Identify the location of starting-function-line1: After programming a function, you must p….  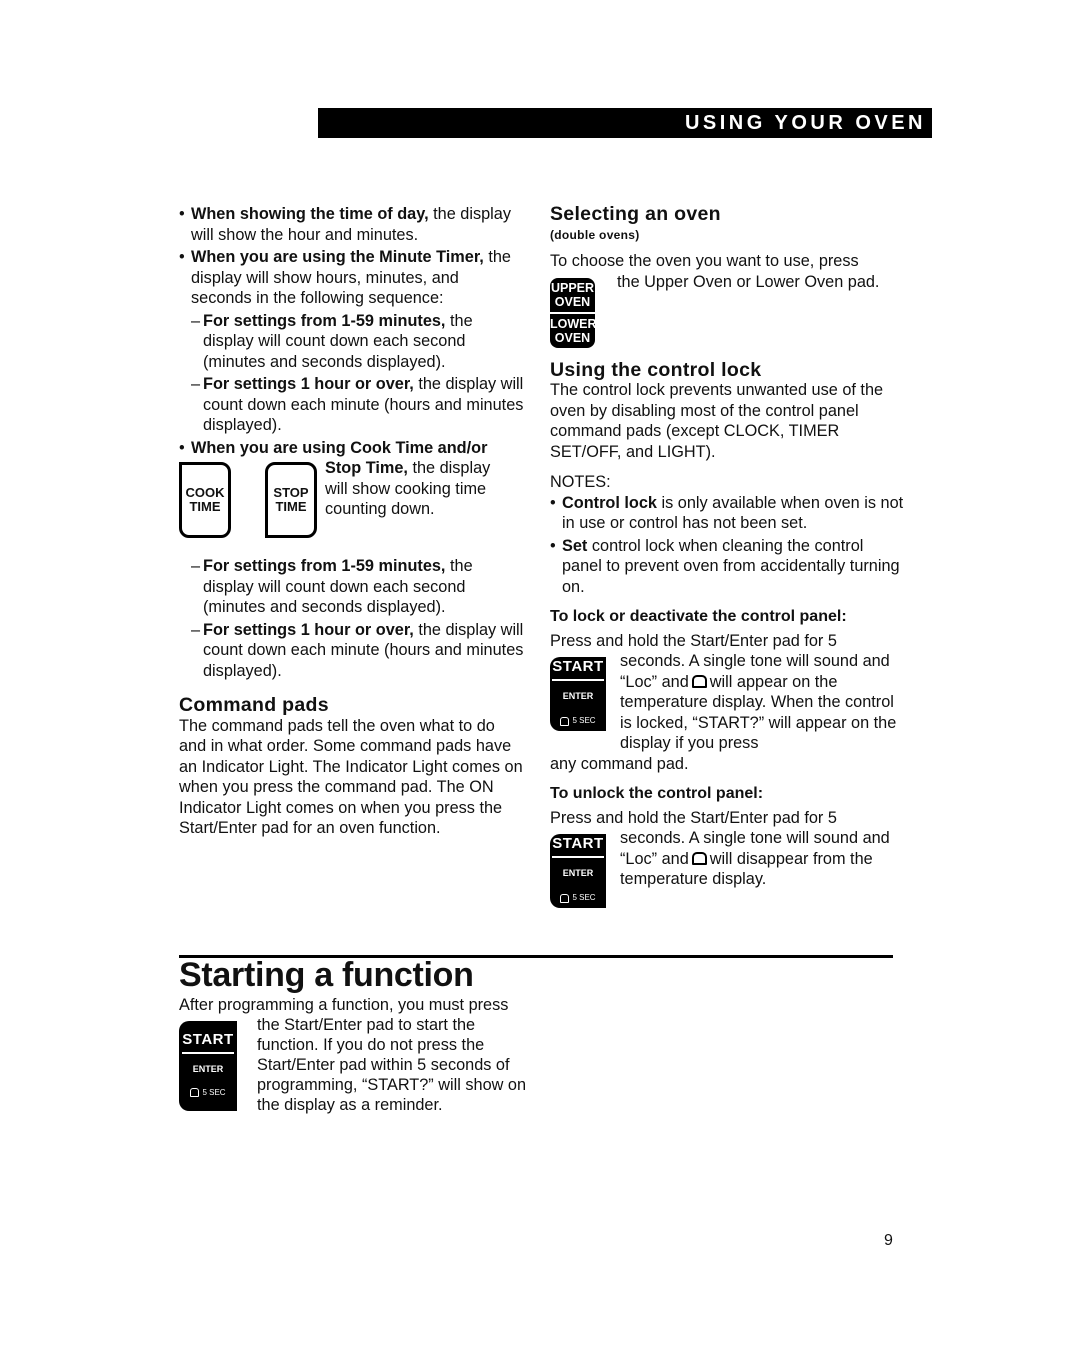
(344, 1005).